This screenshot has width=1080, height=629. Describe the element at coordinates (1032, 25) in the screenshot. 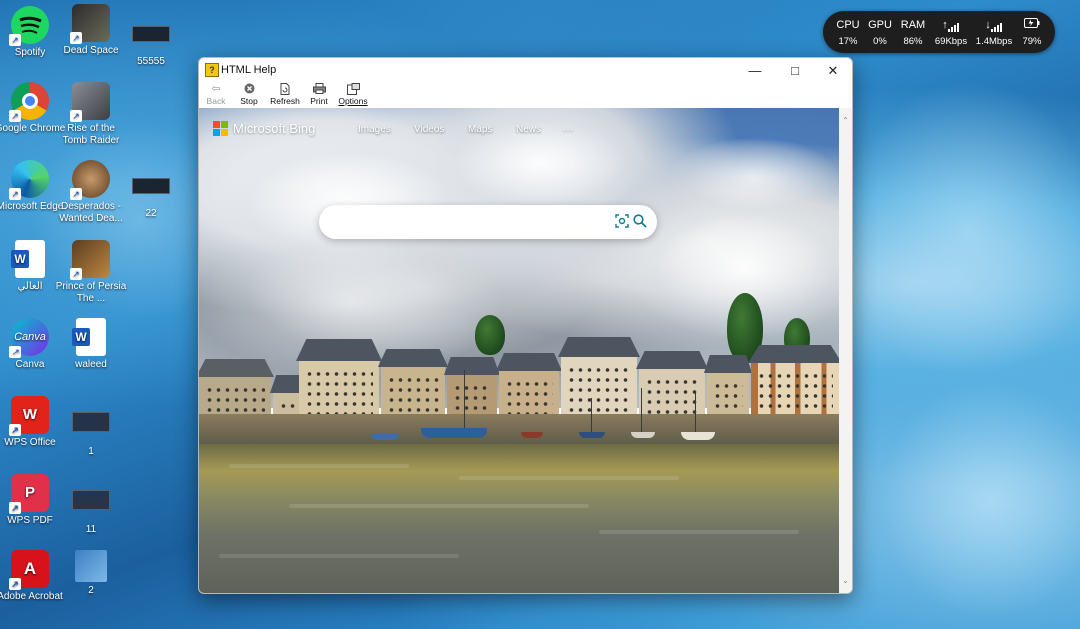

I see `battery-icon` at that location.